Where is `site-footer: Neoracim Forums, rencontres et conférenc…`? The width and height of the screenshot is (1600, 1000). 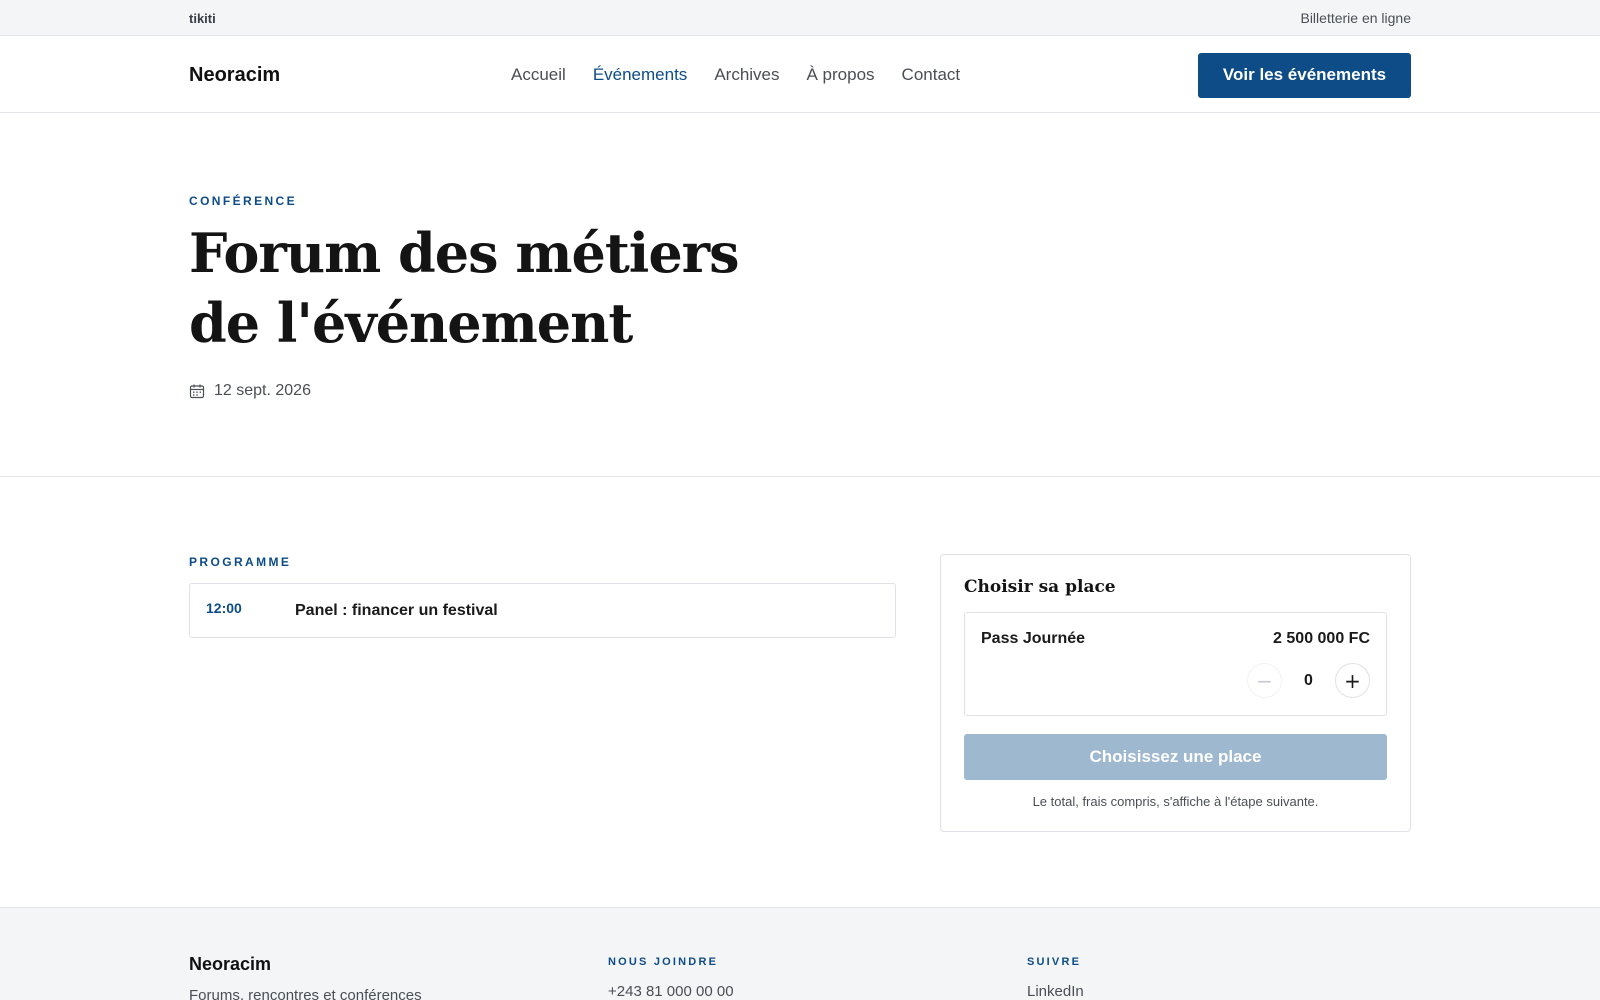 site-footer: Neoracim Forums, rencontres et conférenc… is located at coordinates (800, 953).